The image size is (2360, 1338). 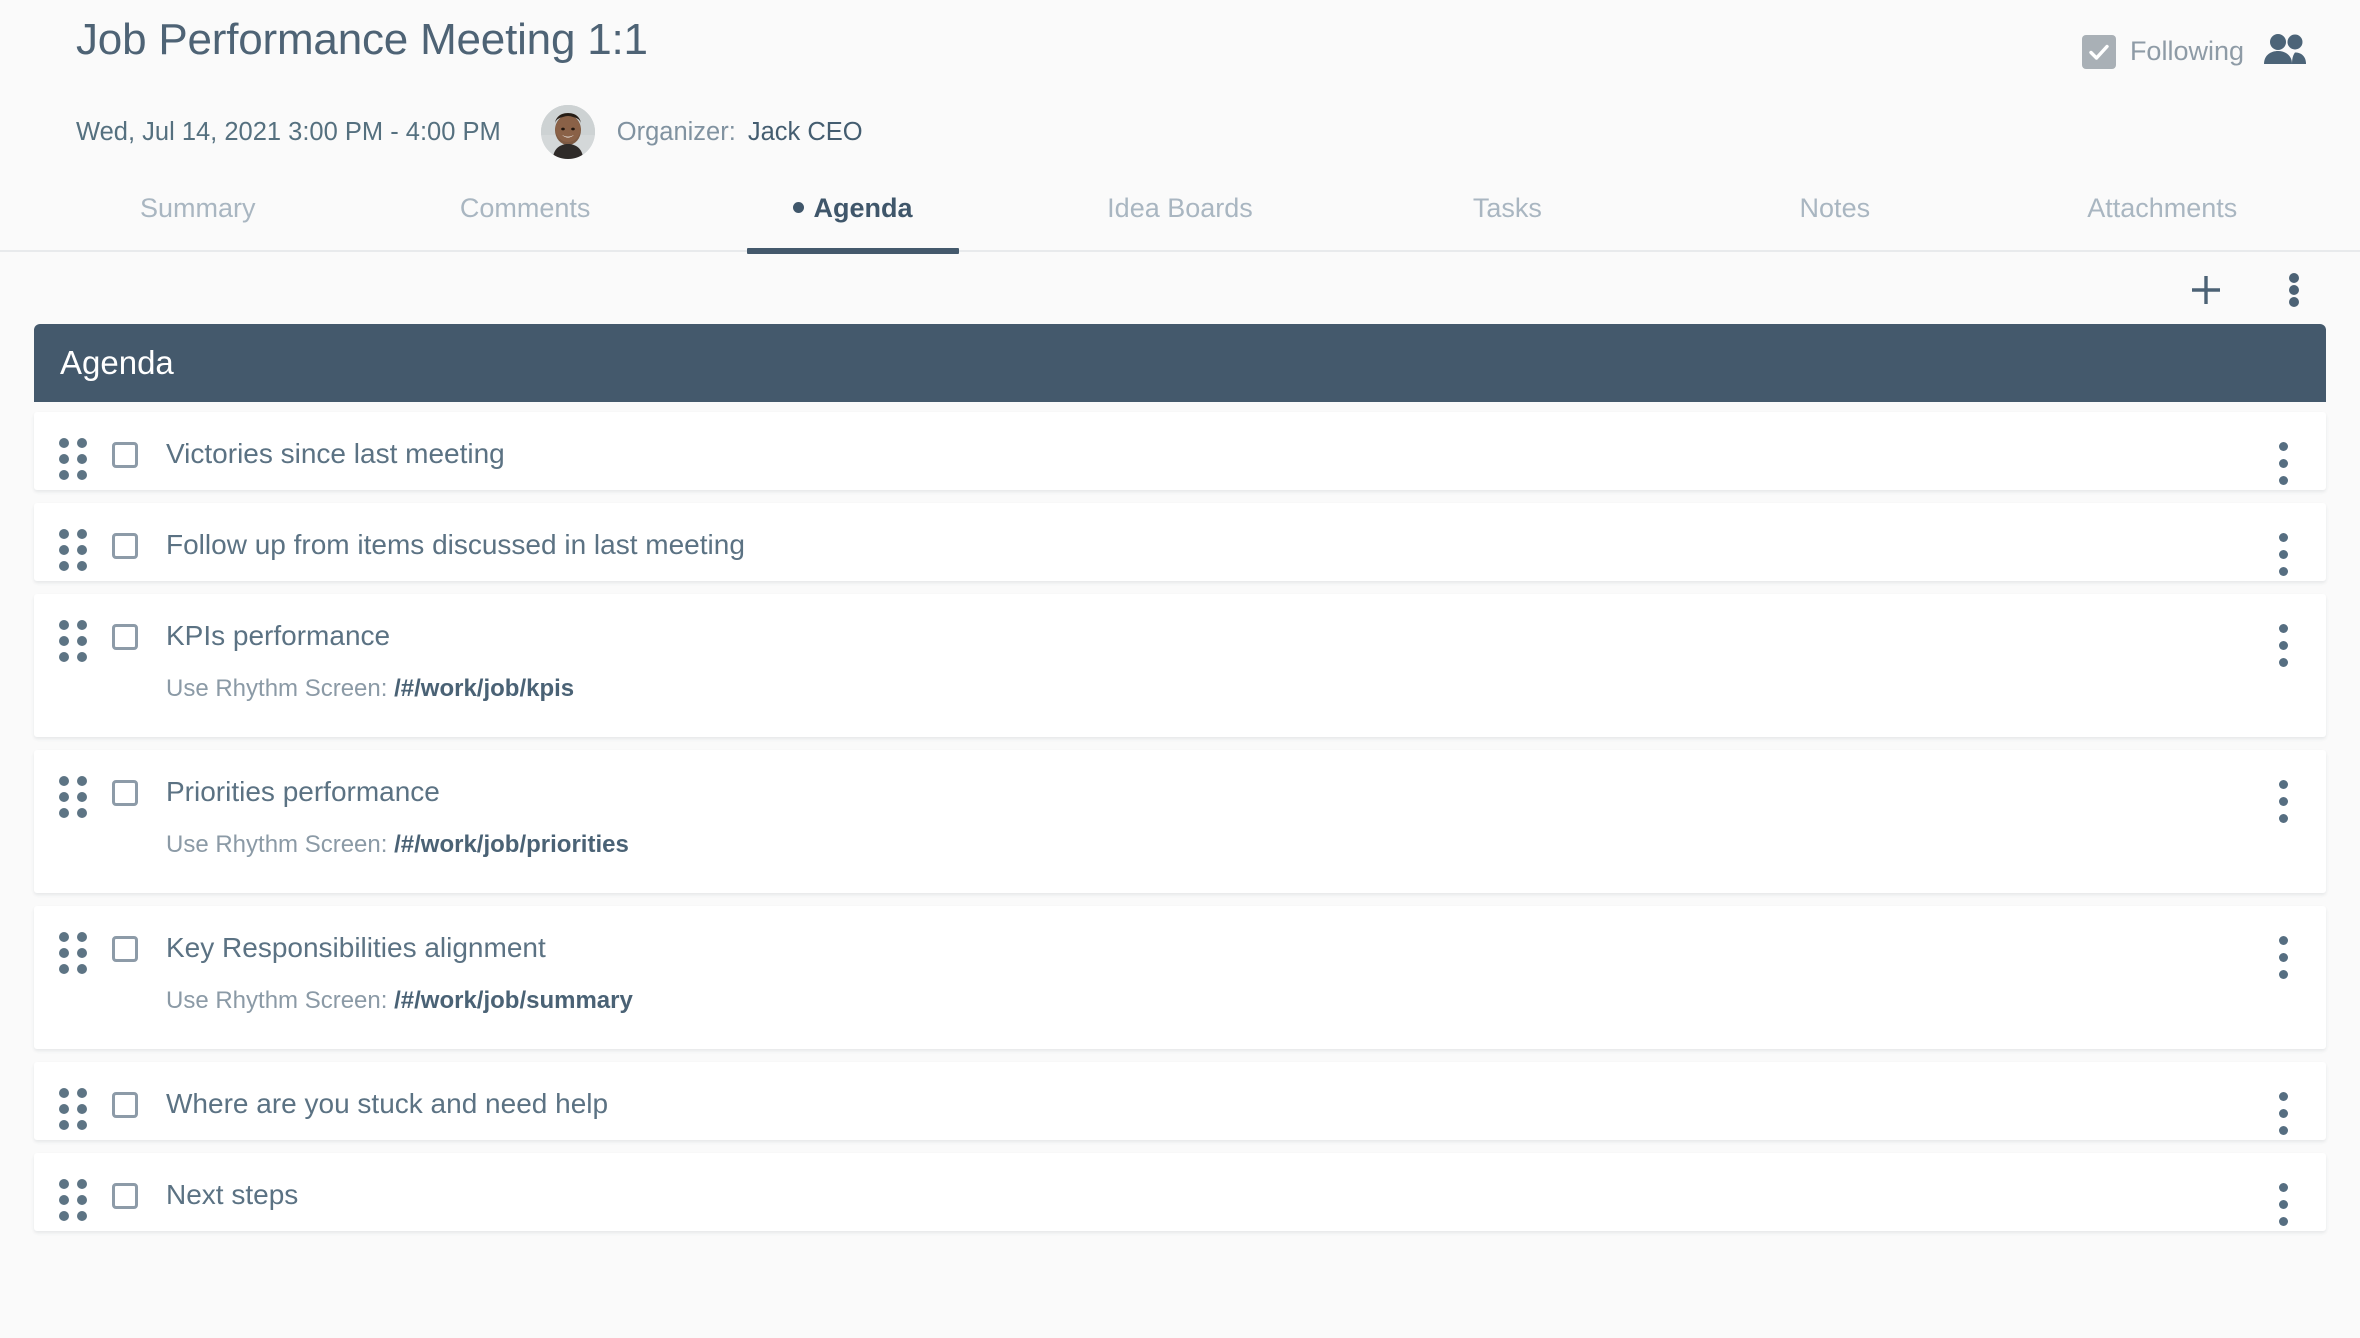 I want to click on agenda-item-subtext: Use Rhythm Screen: /#/work/job/summary, so click(x=1203, y=987).